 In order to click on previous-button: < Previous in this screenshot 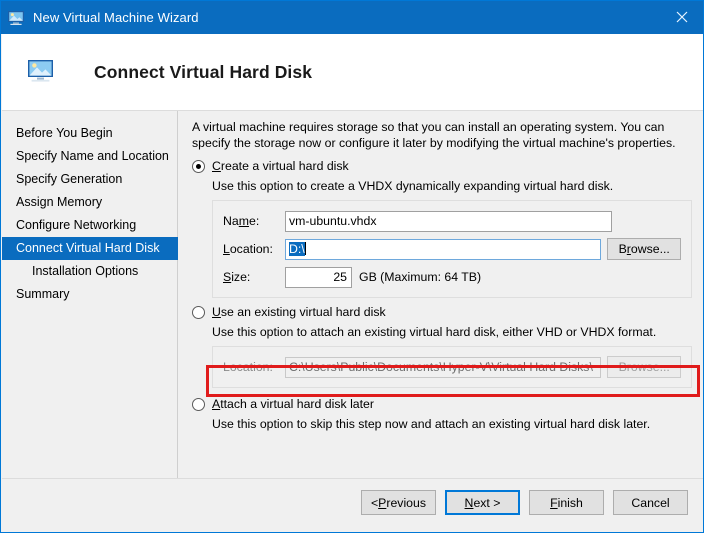, I will do `click(398, 502)`.